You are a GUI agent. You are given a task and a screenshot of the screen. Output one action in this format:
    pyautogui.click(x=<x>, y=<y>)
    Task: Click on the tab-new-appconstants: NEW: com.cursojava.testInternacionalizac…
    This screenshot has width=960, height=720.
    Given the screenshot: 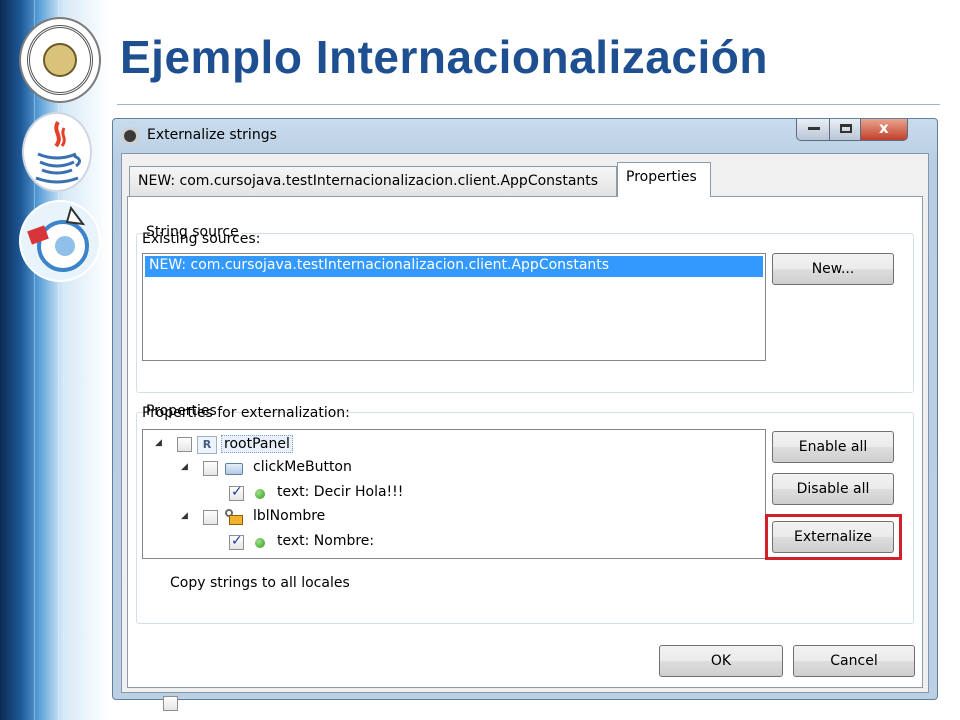 What is the action you would take?
    pyautogui.click(x=373, y=181)
    